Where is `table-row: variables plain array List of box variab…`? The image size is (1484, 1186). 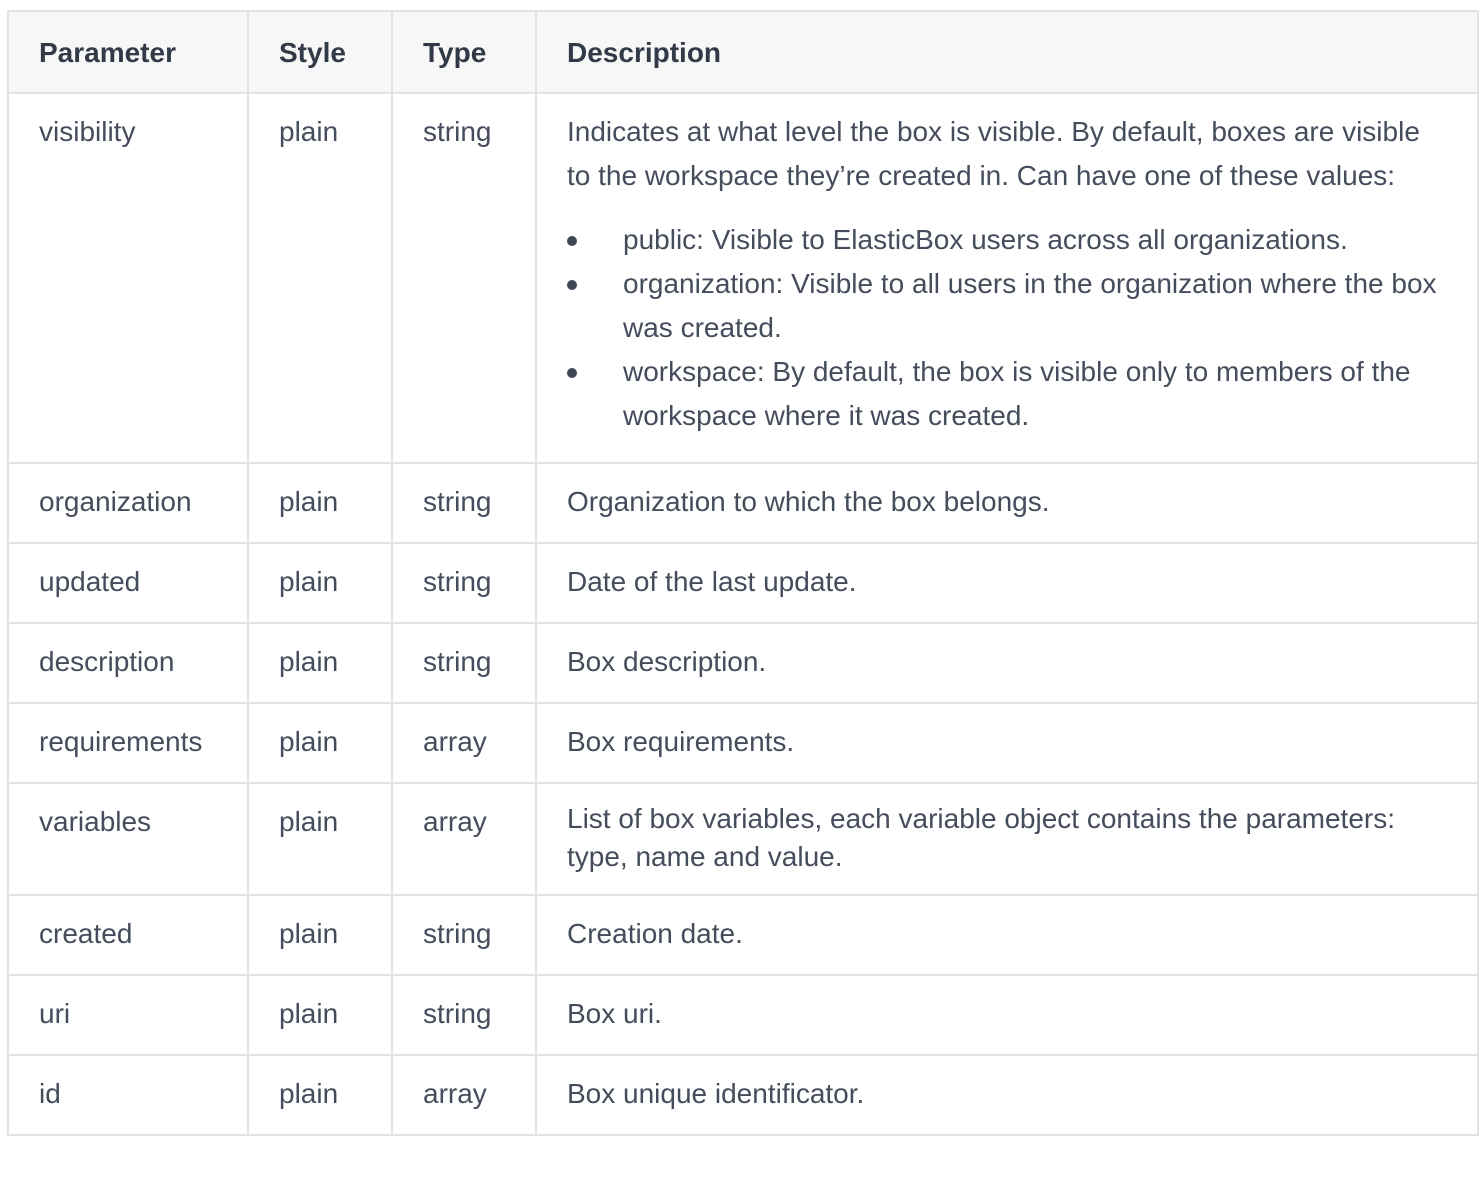
table-row: variables plain array List of box variab… is located at coordinates (743, 839).